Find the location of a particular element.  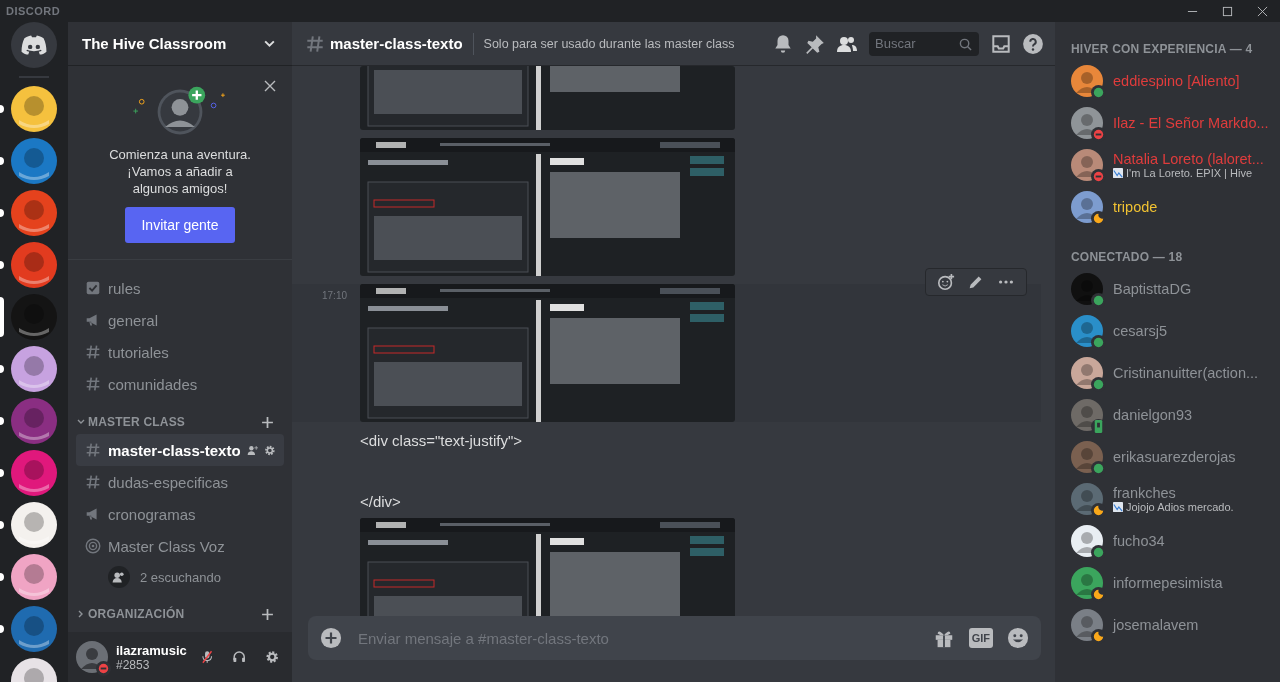

username: ilazramusic is located at coordinates (151, 650).